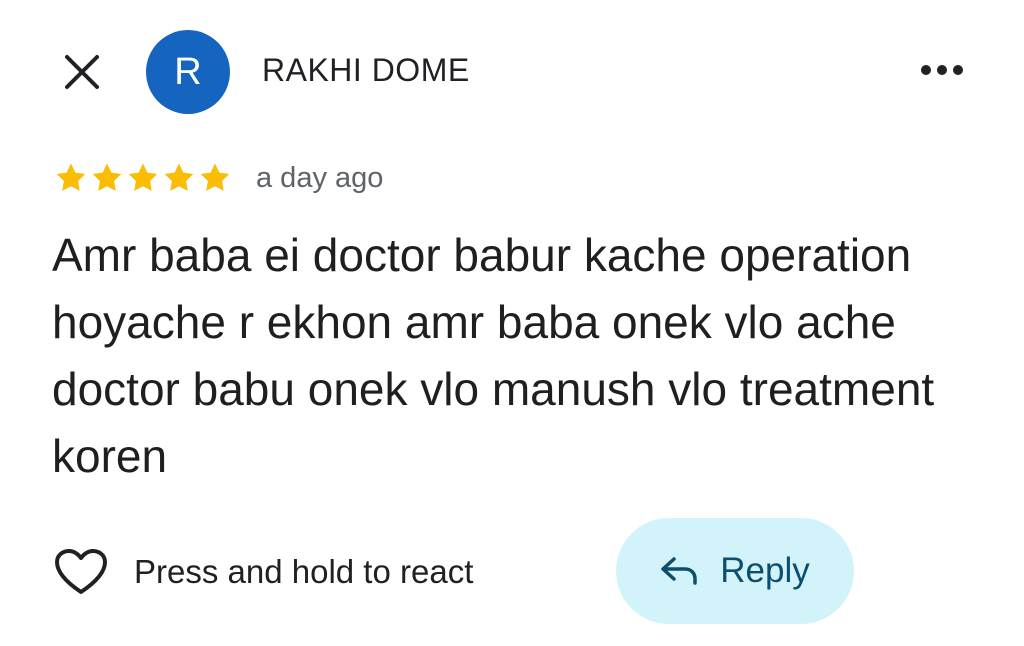  I want to click on avatar: R, so click(188, 72).